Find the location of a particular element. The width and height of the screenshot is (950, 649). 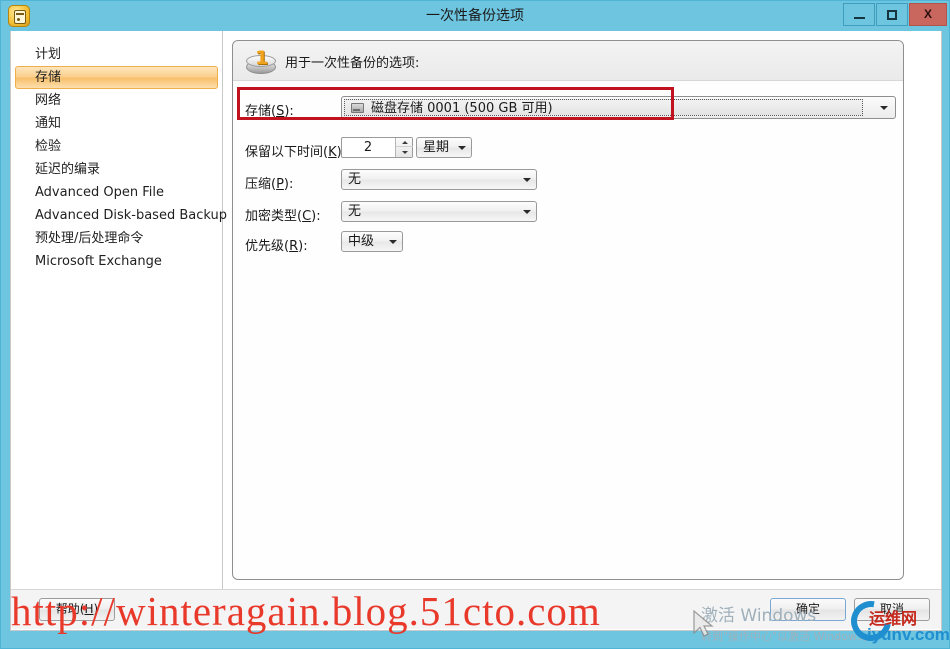

sidebar-item-deferred-cataloging: 延迟的编录 is located at coordinates (116, 169).